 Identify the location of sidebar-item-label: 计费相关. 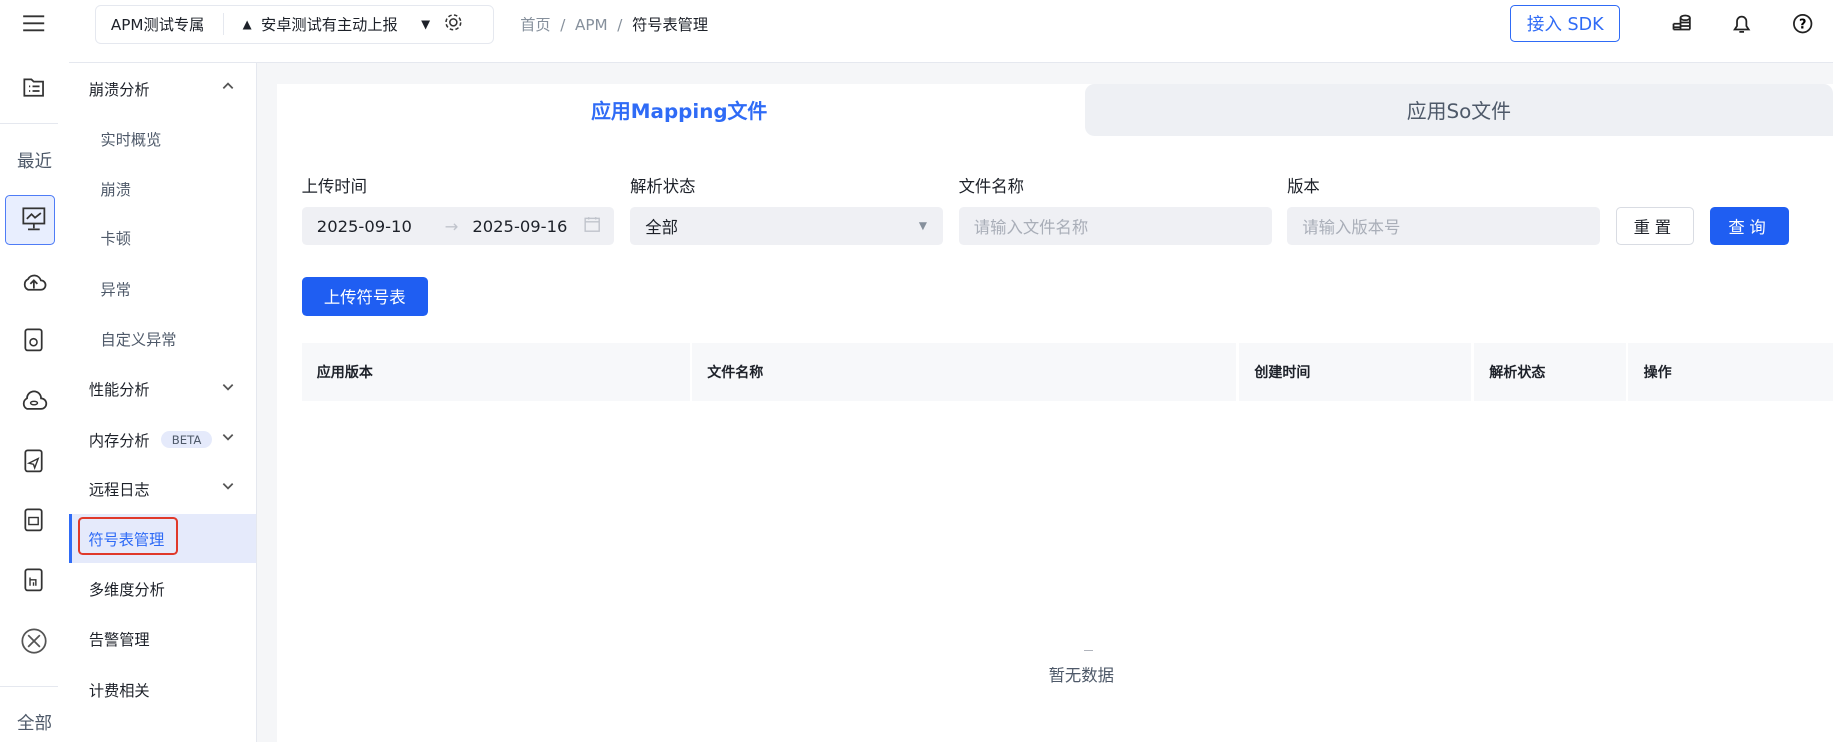
(119, 690).